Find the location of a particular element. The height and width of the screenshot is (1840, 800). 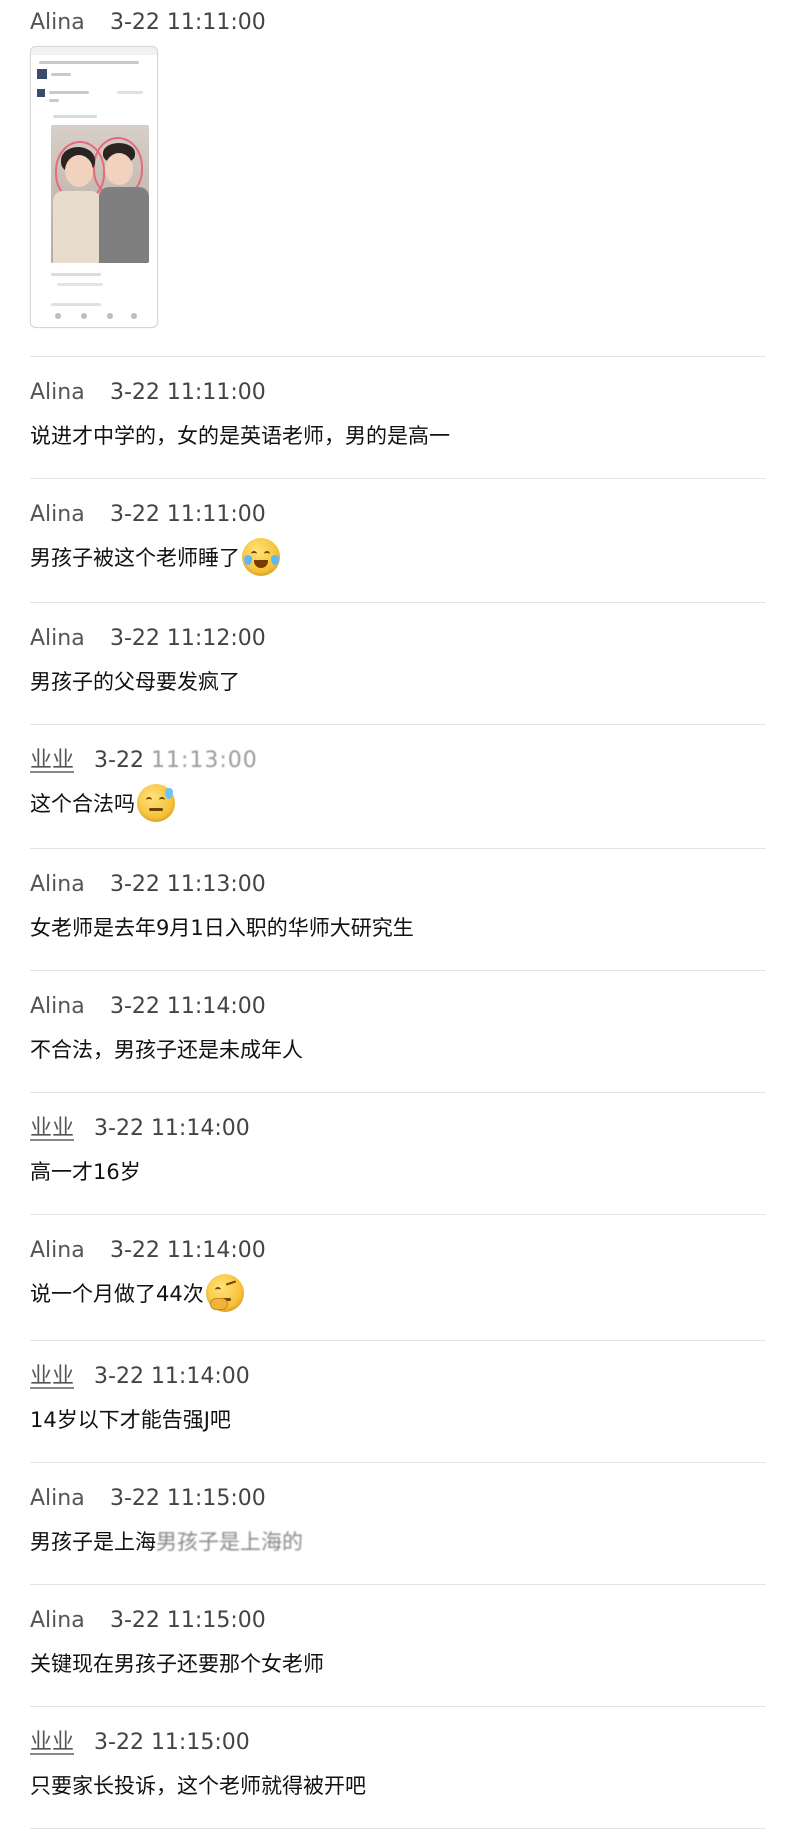

message-text: 说进才中学的，女的是英语老师，男的是高一 is located at coordinates (240, 436).